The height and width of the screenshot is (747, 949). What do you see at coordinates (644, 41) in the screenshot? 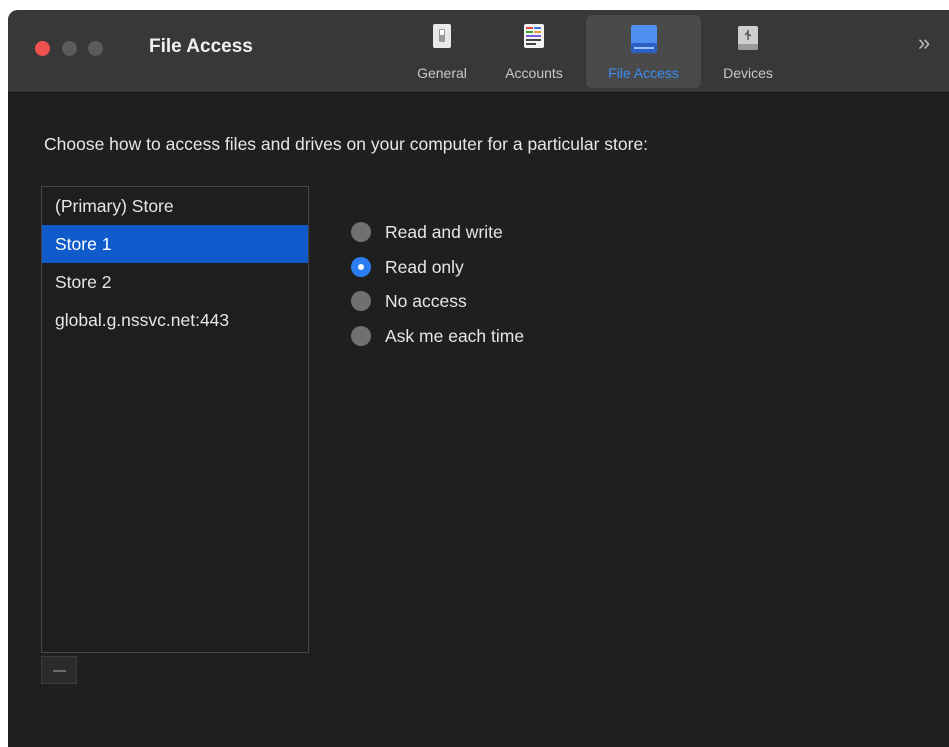
I see `hard-drive-icon` at bounding box center [644, 41].